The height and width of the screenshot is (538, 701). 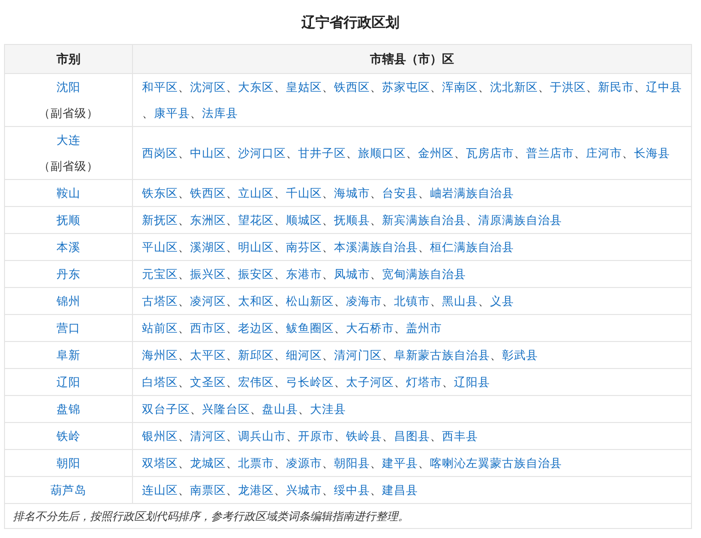 What do you see at coordinates (442, 355) in the screenshot?
I see `district-link: 阜新蒙古族自治县` at bounding box center [442, 355].